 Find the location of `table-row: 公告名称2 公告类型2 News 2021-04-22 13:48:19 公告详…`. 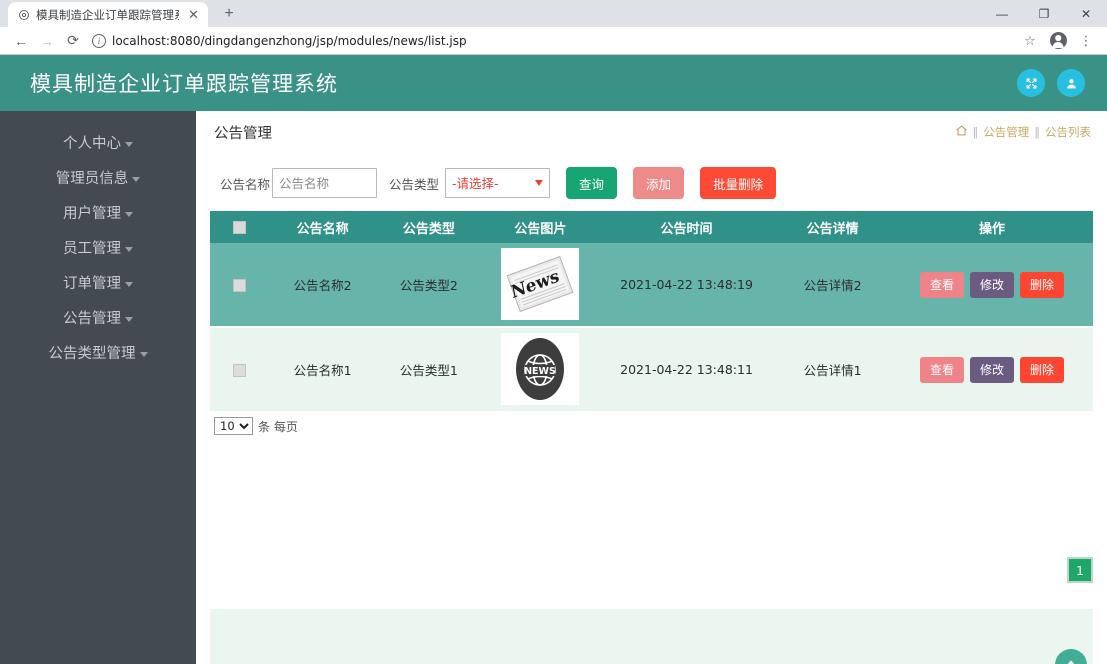

table-row: 公告名称2 公告类型2 News 2021-04-22 13:48:19 公告详… is located at coordinates (651, 285).